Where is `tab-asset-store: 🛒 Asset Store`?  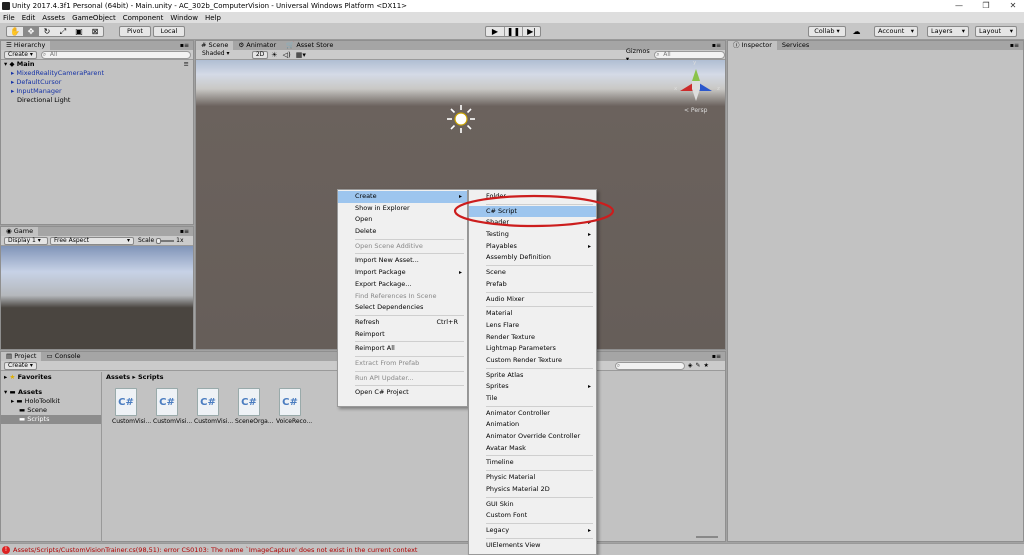 tab-asset-store: 🛒 Asset Store is located at coordinates (309, 45).